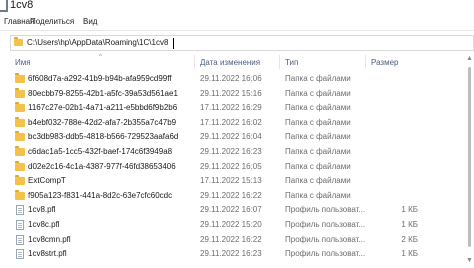 This screenshot has width=474, height=268. I want to click on file-name: c6dac1a5-1cc5-432f-baef-174c6f3949a8, so click(100, 151).